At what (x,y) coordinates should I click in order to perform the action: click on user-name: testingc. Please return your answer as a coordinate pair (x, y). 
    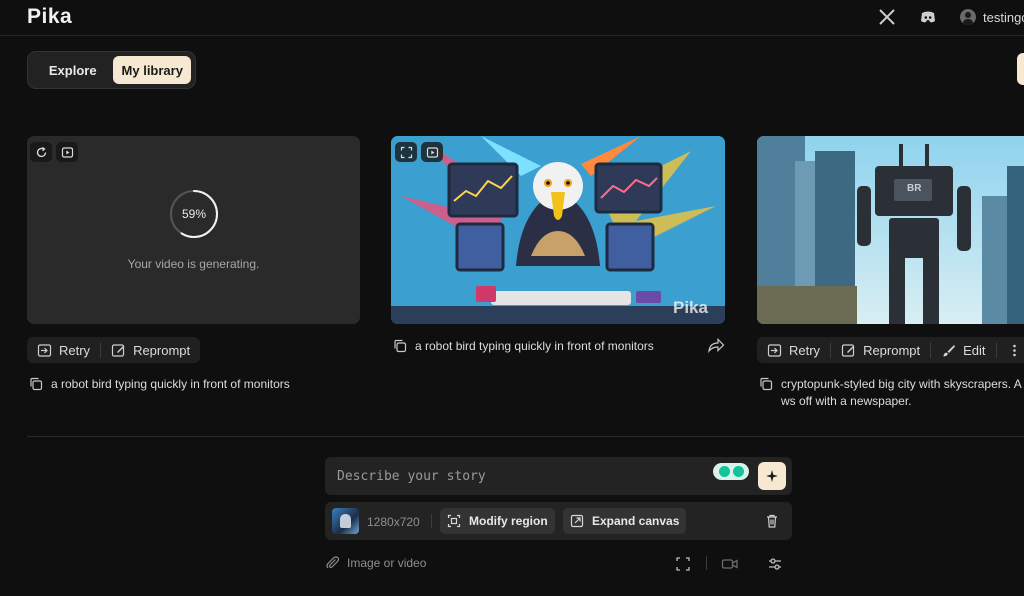
    Looking at the image, I should click on (1003, 17).